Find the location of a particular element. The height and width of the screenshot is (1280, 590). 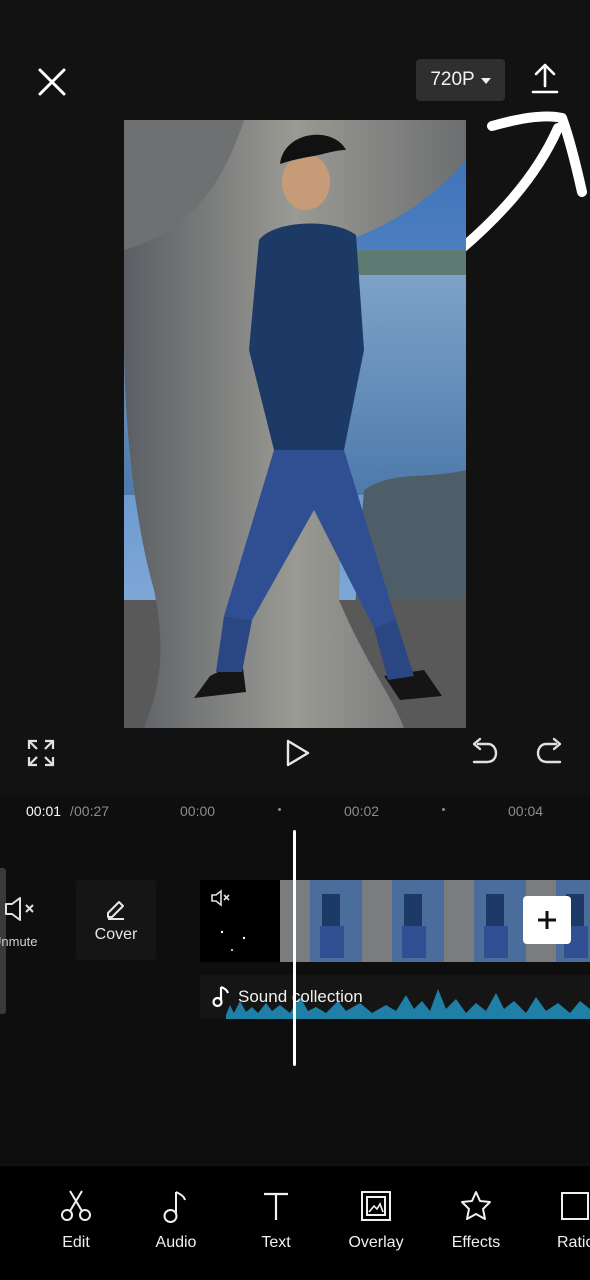

current-time: 00:01 is located at coordinates (44, 811).